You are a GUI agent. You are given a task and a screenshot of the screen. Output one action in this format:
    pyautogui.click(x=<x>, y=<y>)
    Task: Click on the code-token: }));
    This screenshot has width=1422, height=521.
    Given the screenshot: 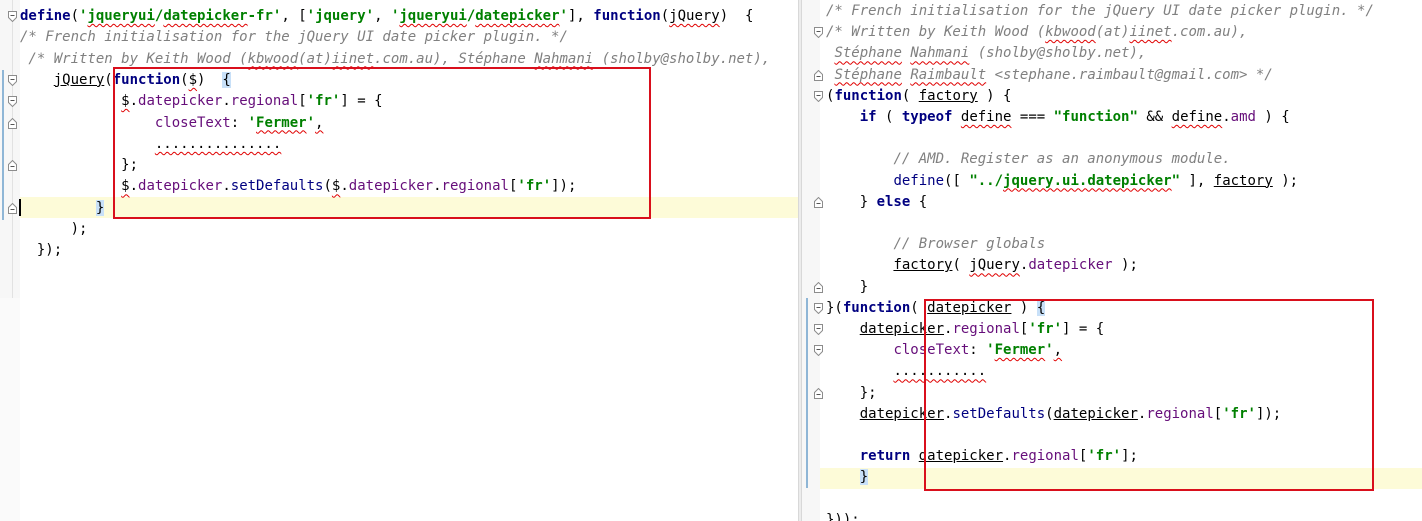 What is the action you would take?
    pyautogui.click(x=843, y=516)
    